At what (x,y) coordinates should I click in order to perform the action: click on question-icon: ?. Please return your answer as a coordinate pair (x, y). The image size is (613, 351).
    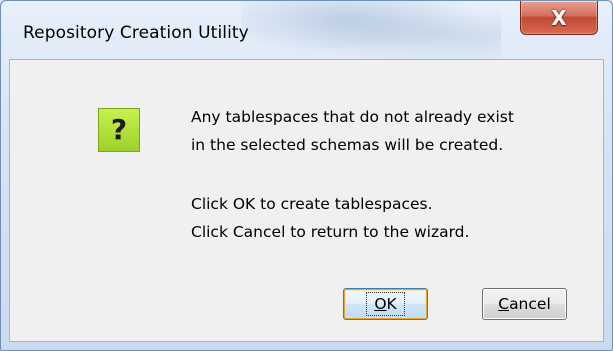
    Looking at the image, I should click on (119, 130).